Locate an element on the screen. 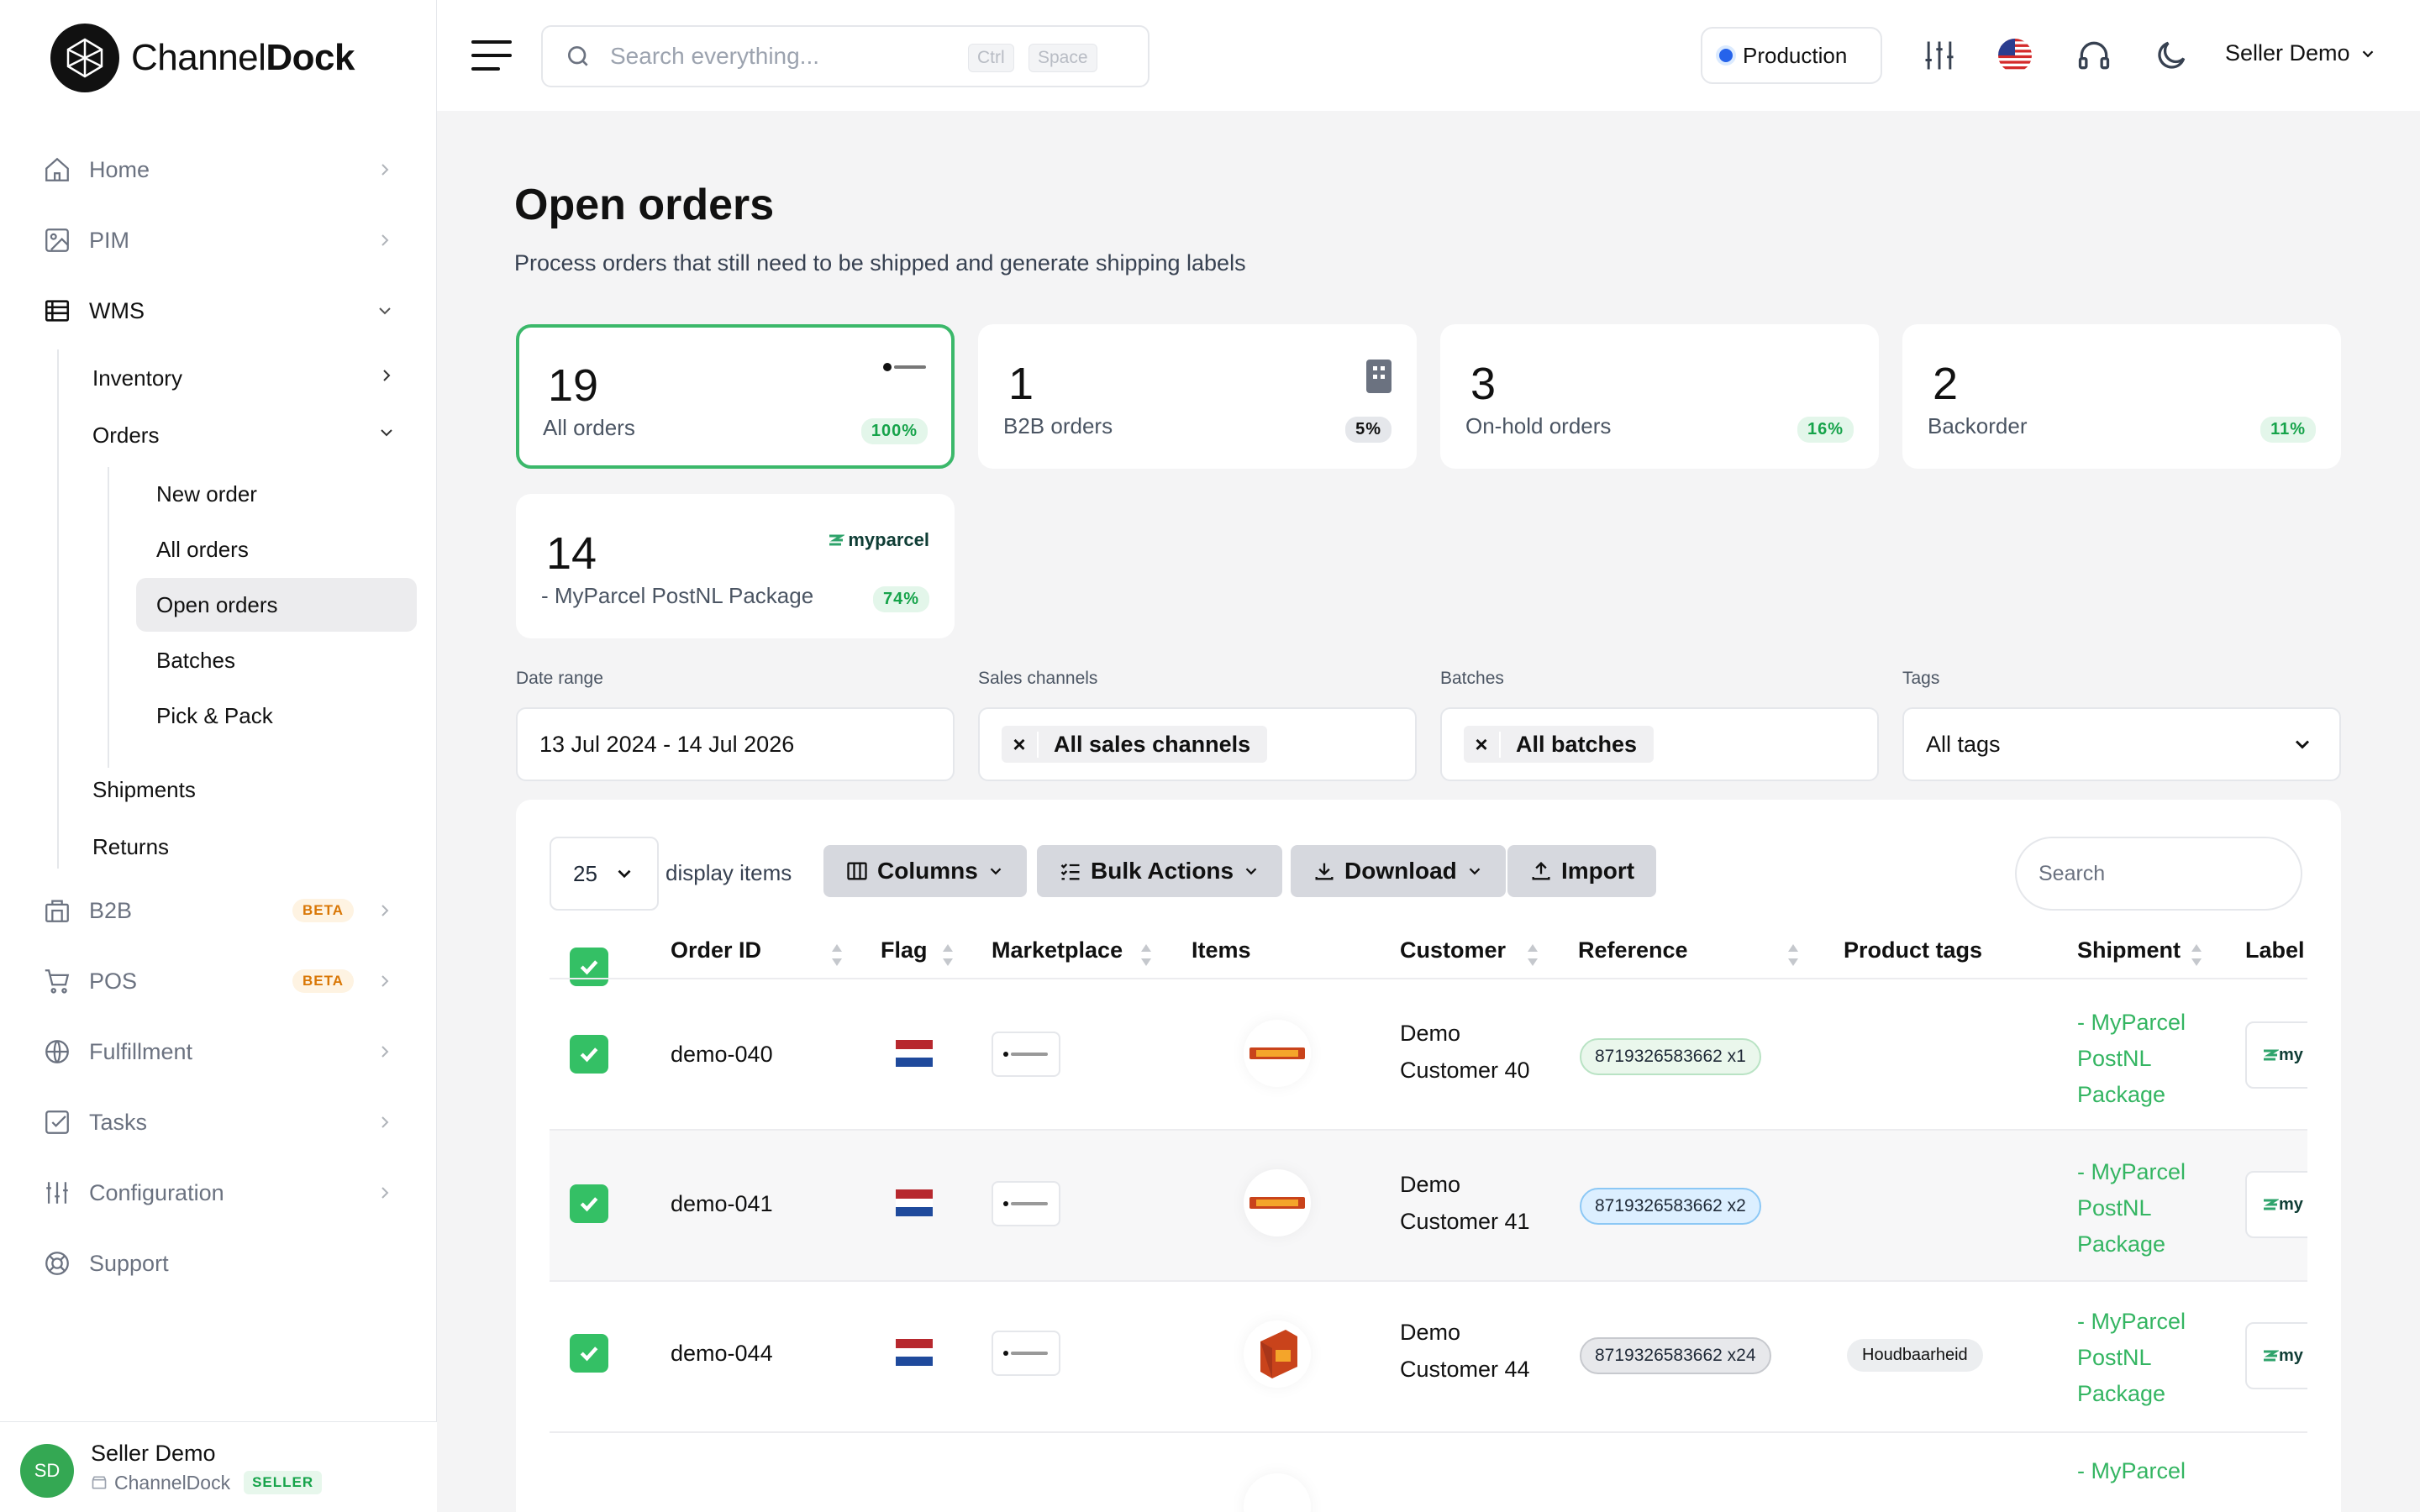  stat-card-b2b-orders: 1 B2B orders 5% is located at coordinates (1197, 396).